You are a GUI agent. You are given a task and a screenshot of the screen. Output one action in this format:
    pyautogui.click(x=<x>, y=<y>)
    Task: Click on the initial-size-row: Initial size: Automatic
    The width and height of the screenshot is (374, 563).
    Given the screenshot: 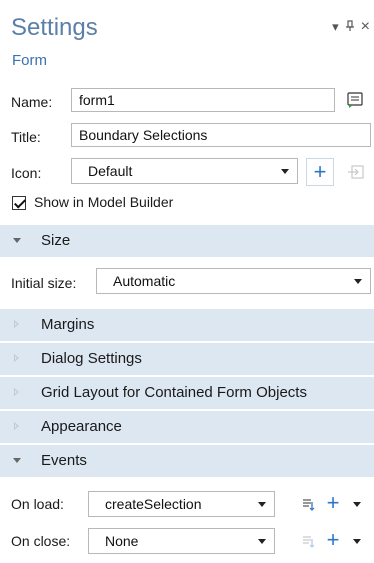 What is the action you would take?
    pyautogui.click(x=187, y=282)
    